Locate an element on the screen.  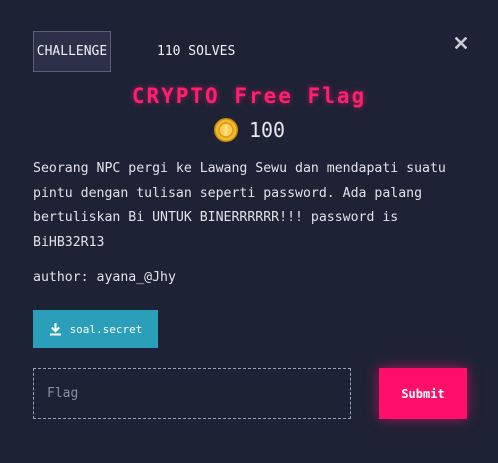
submit-button: Submit is located at coordinates (423, 393).